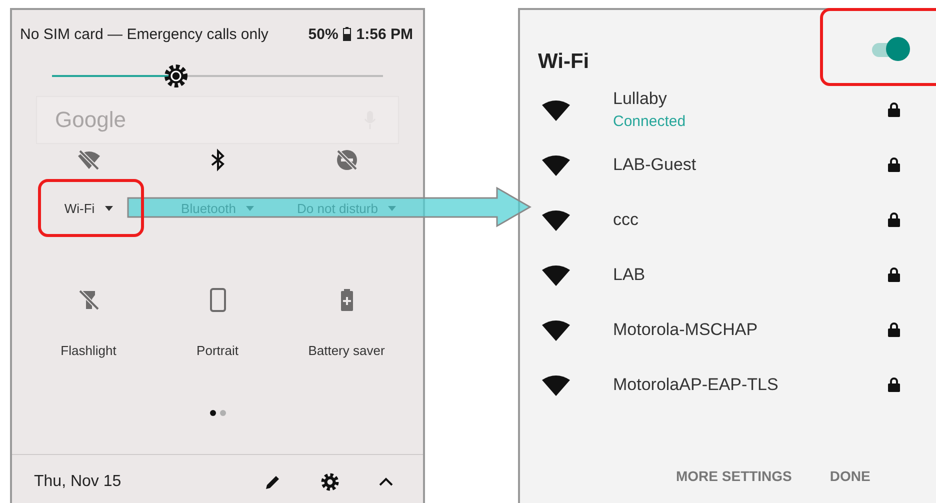  I want to click on dialog-button: MORE SETTINGS, so click(734, 476).